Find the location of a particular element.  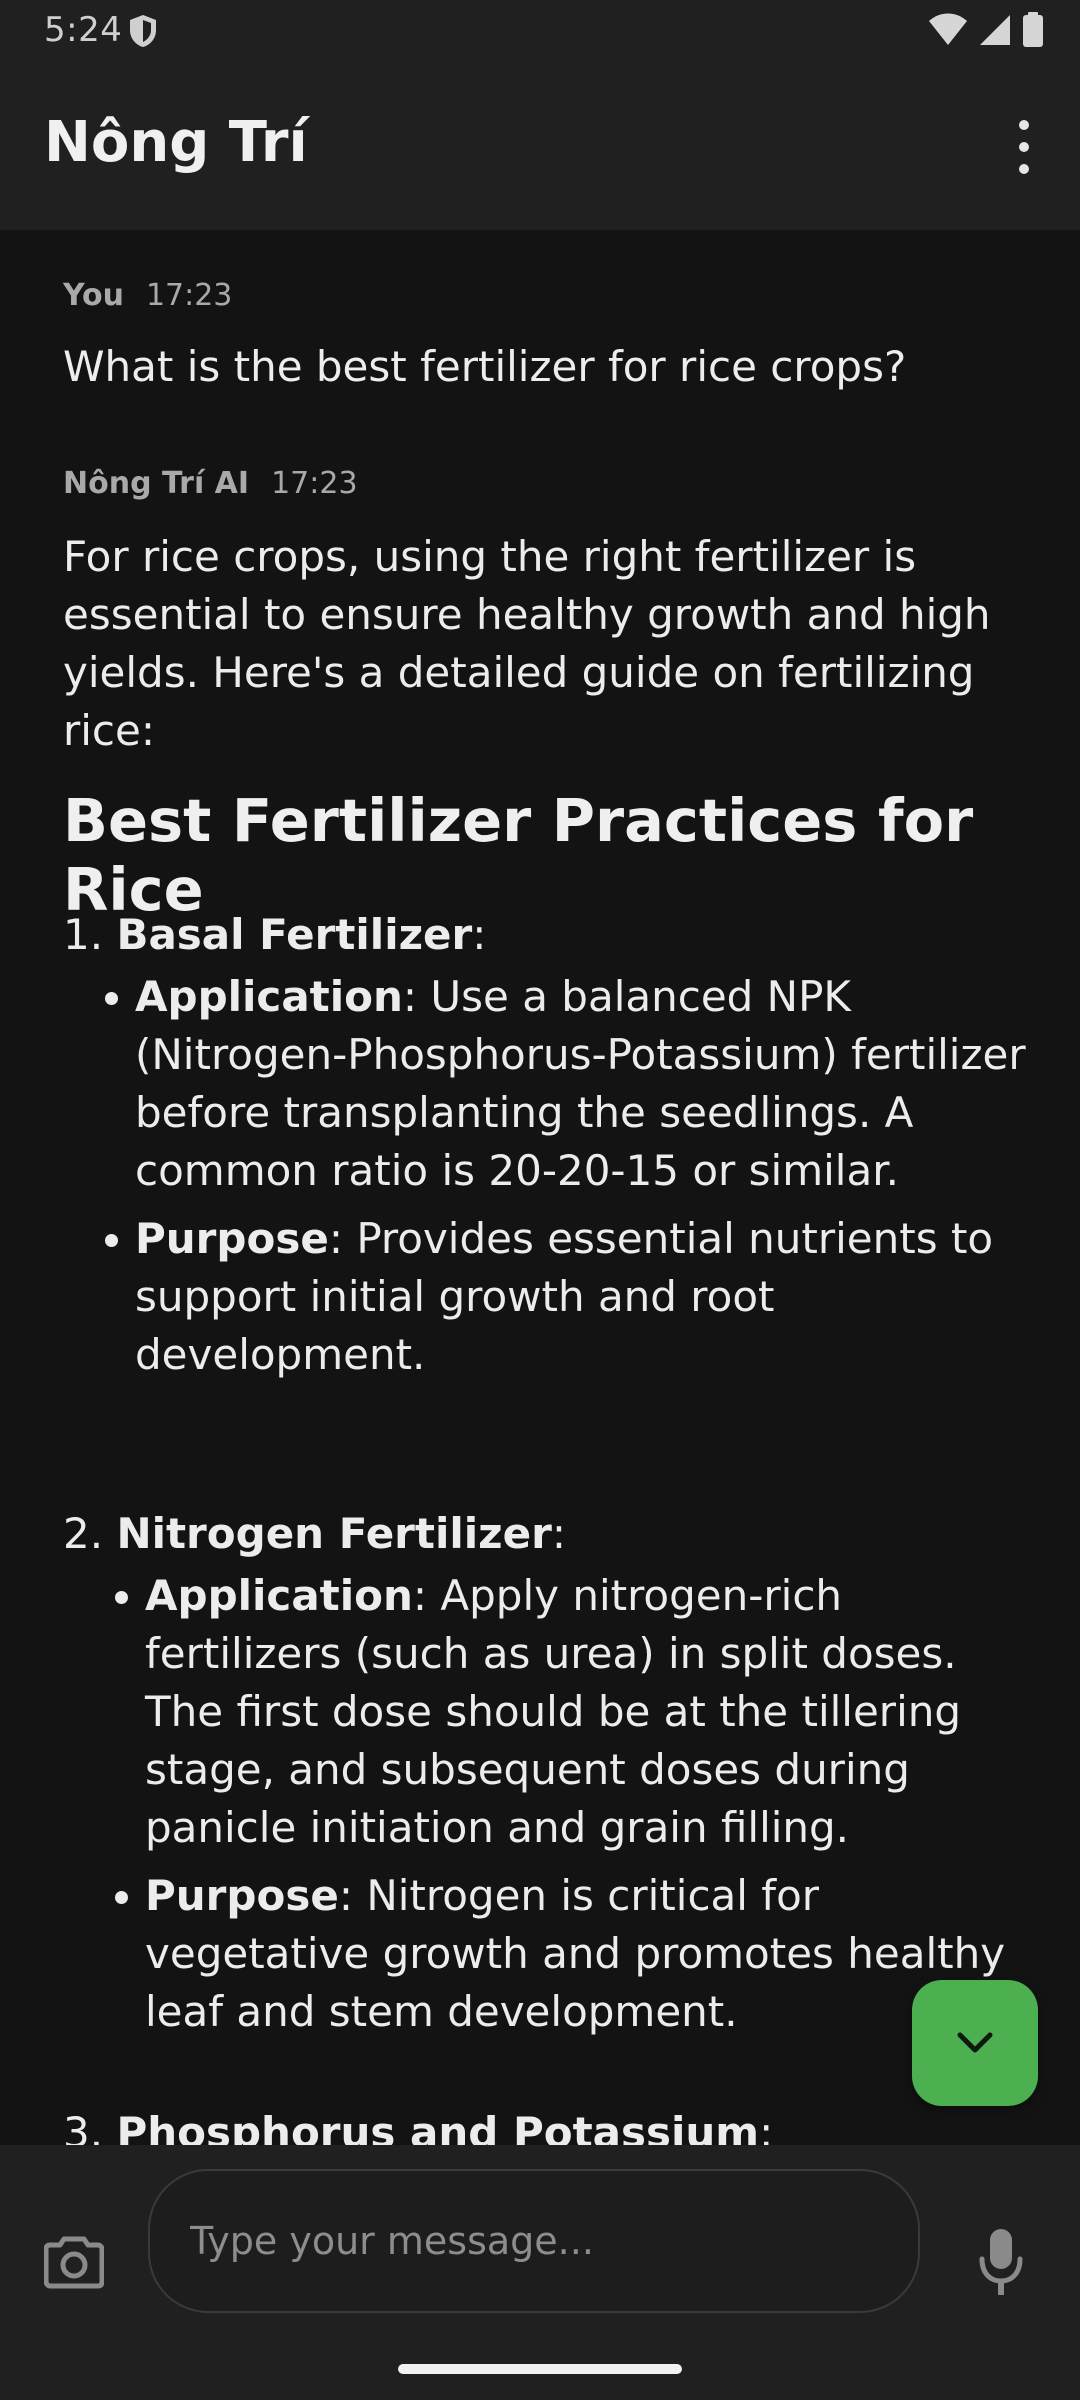

user-message-meta: You 17:23 is located at coordinates (147, 295).